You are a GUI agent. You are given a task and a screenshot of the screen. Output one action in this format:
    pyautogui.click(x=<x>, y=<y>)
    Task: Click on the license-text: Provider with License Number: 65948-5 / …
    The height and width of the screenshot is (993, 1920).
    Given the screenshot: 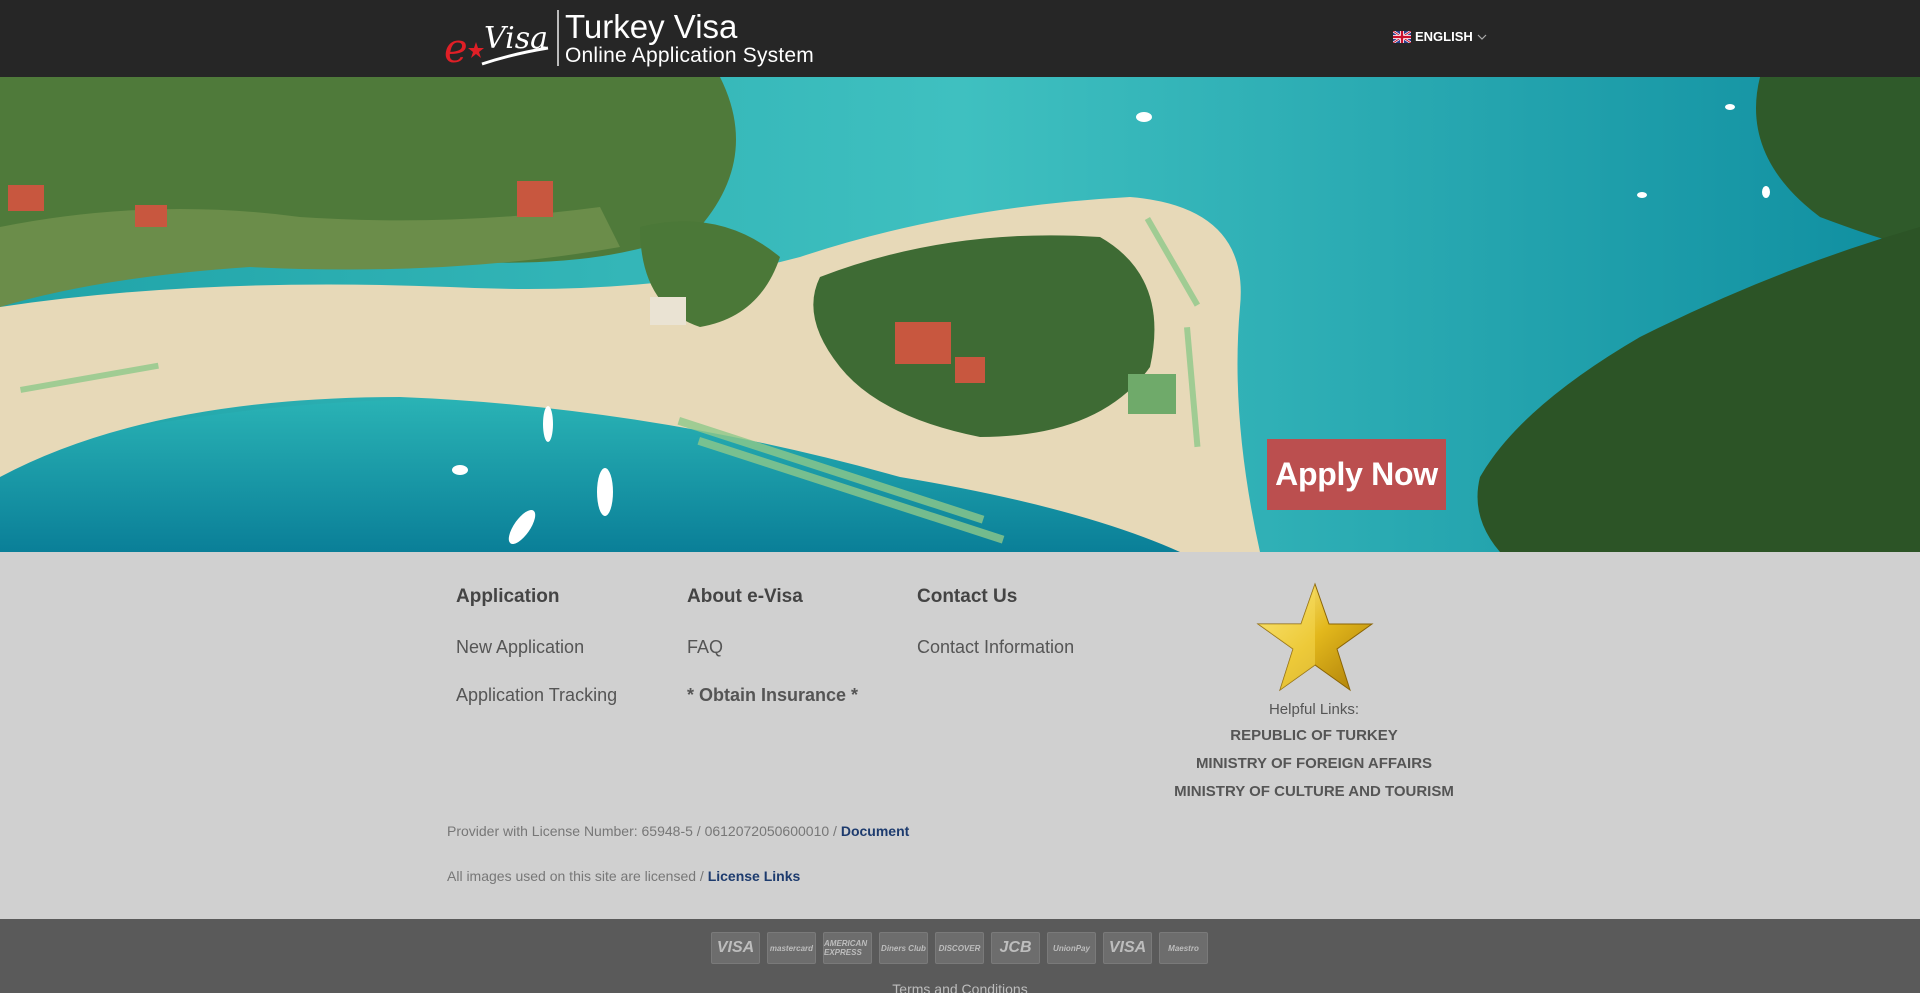 What is the action you would take?
    pyautogui.click(x=642, y=831)
    